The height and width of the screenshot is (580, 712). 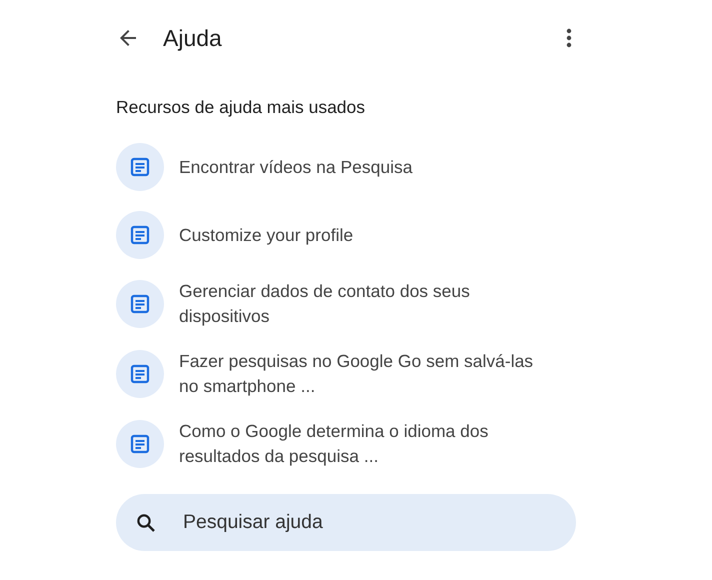 I want to click on help-article-link: Customize your profile, so click(x=346, y=235).